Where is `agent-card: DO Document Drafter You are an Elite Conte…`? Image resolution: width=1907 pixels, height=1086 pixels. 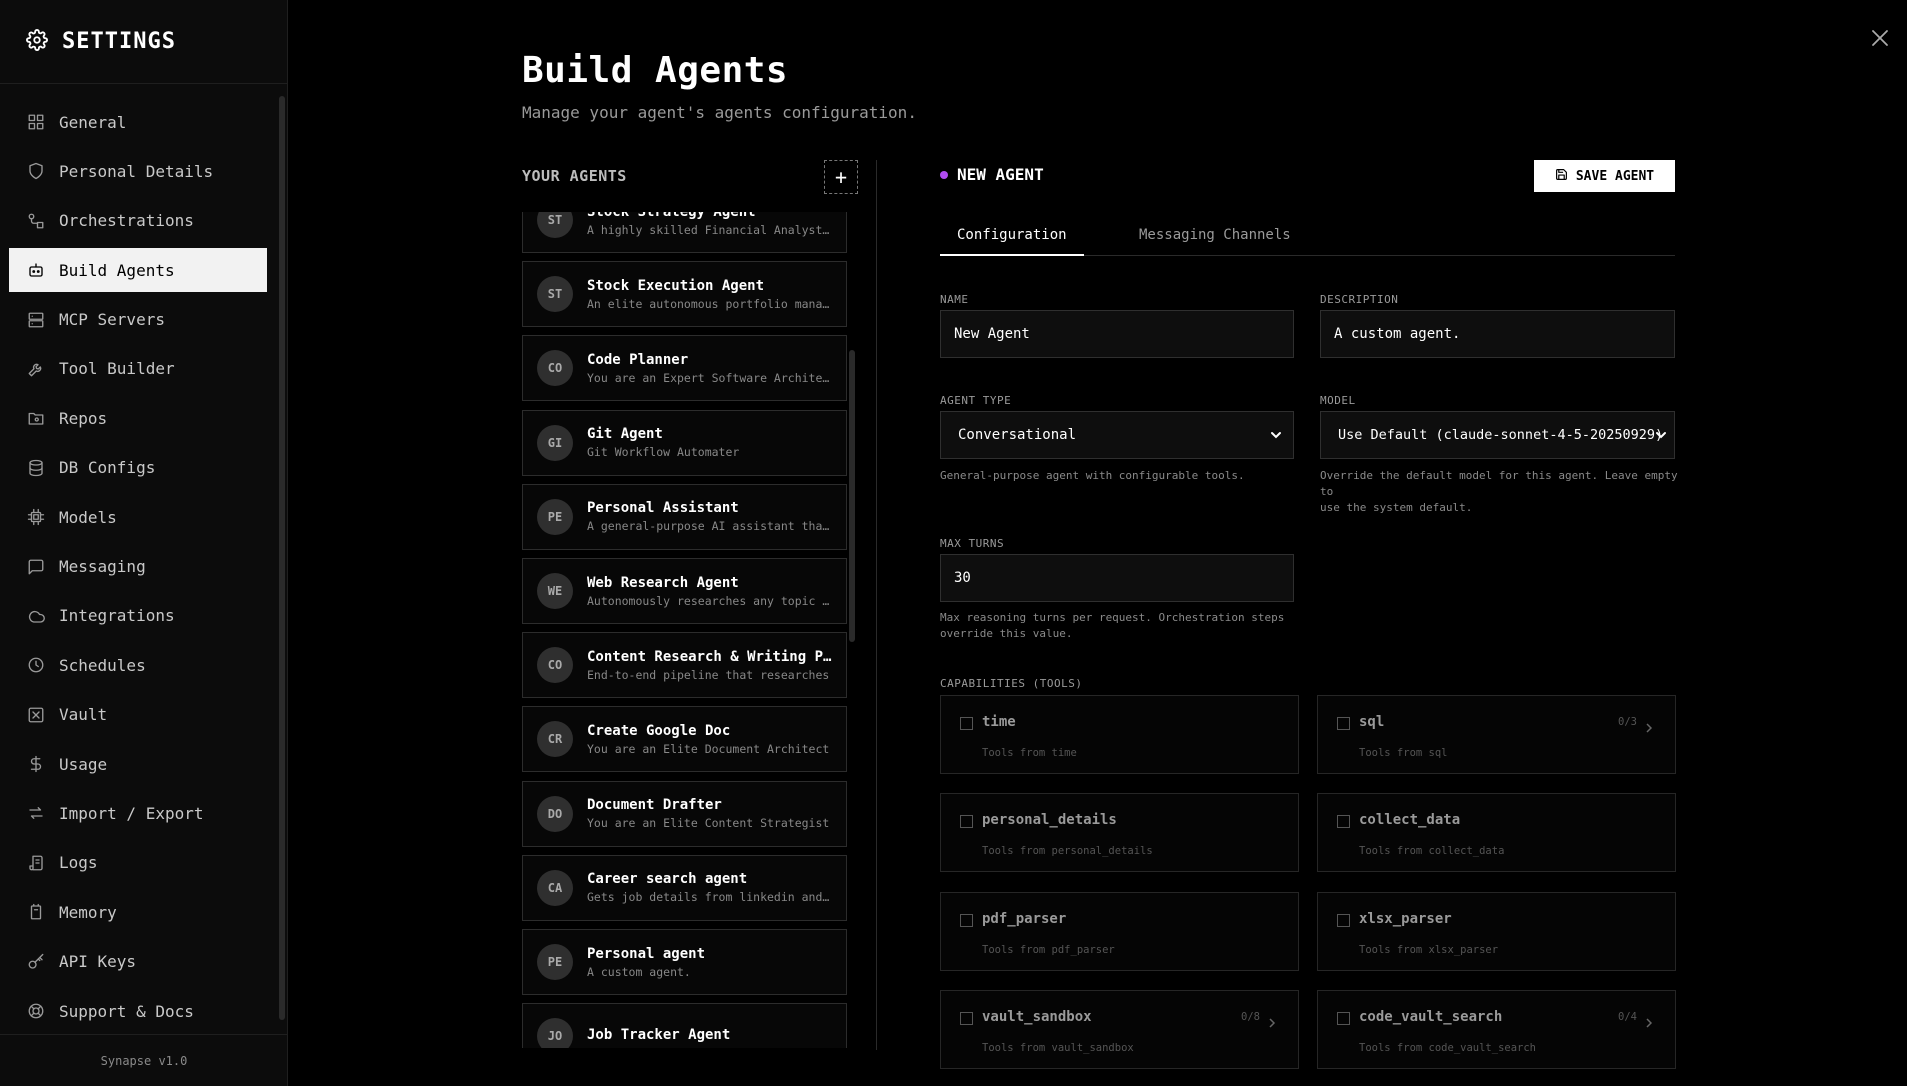 agent-card: DO Document Drafter You are an Elite Conte… is located at coordinates (684, 813).